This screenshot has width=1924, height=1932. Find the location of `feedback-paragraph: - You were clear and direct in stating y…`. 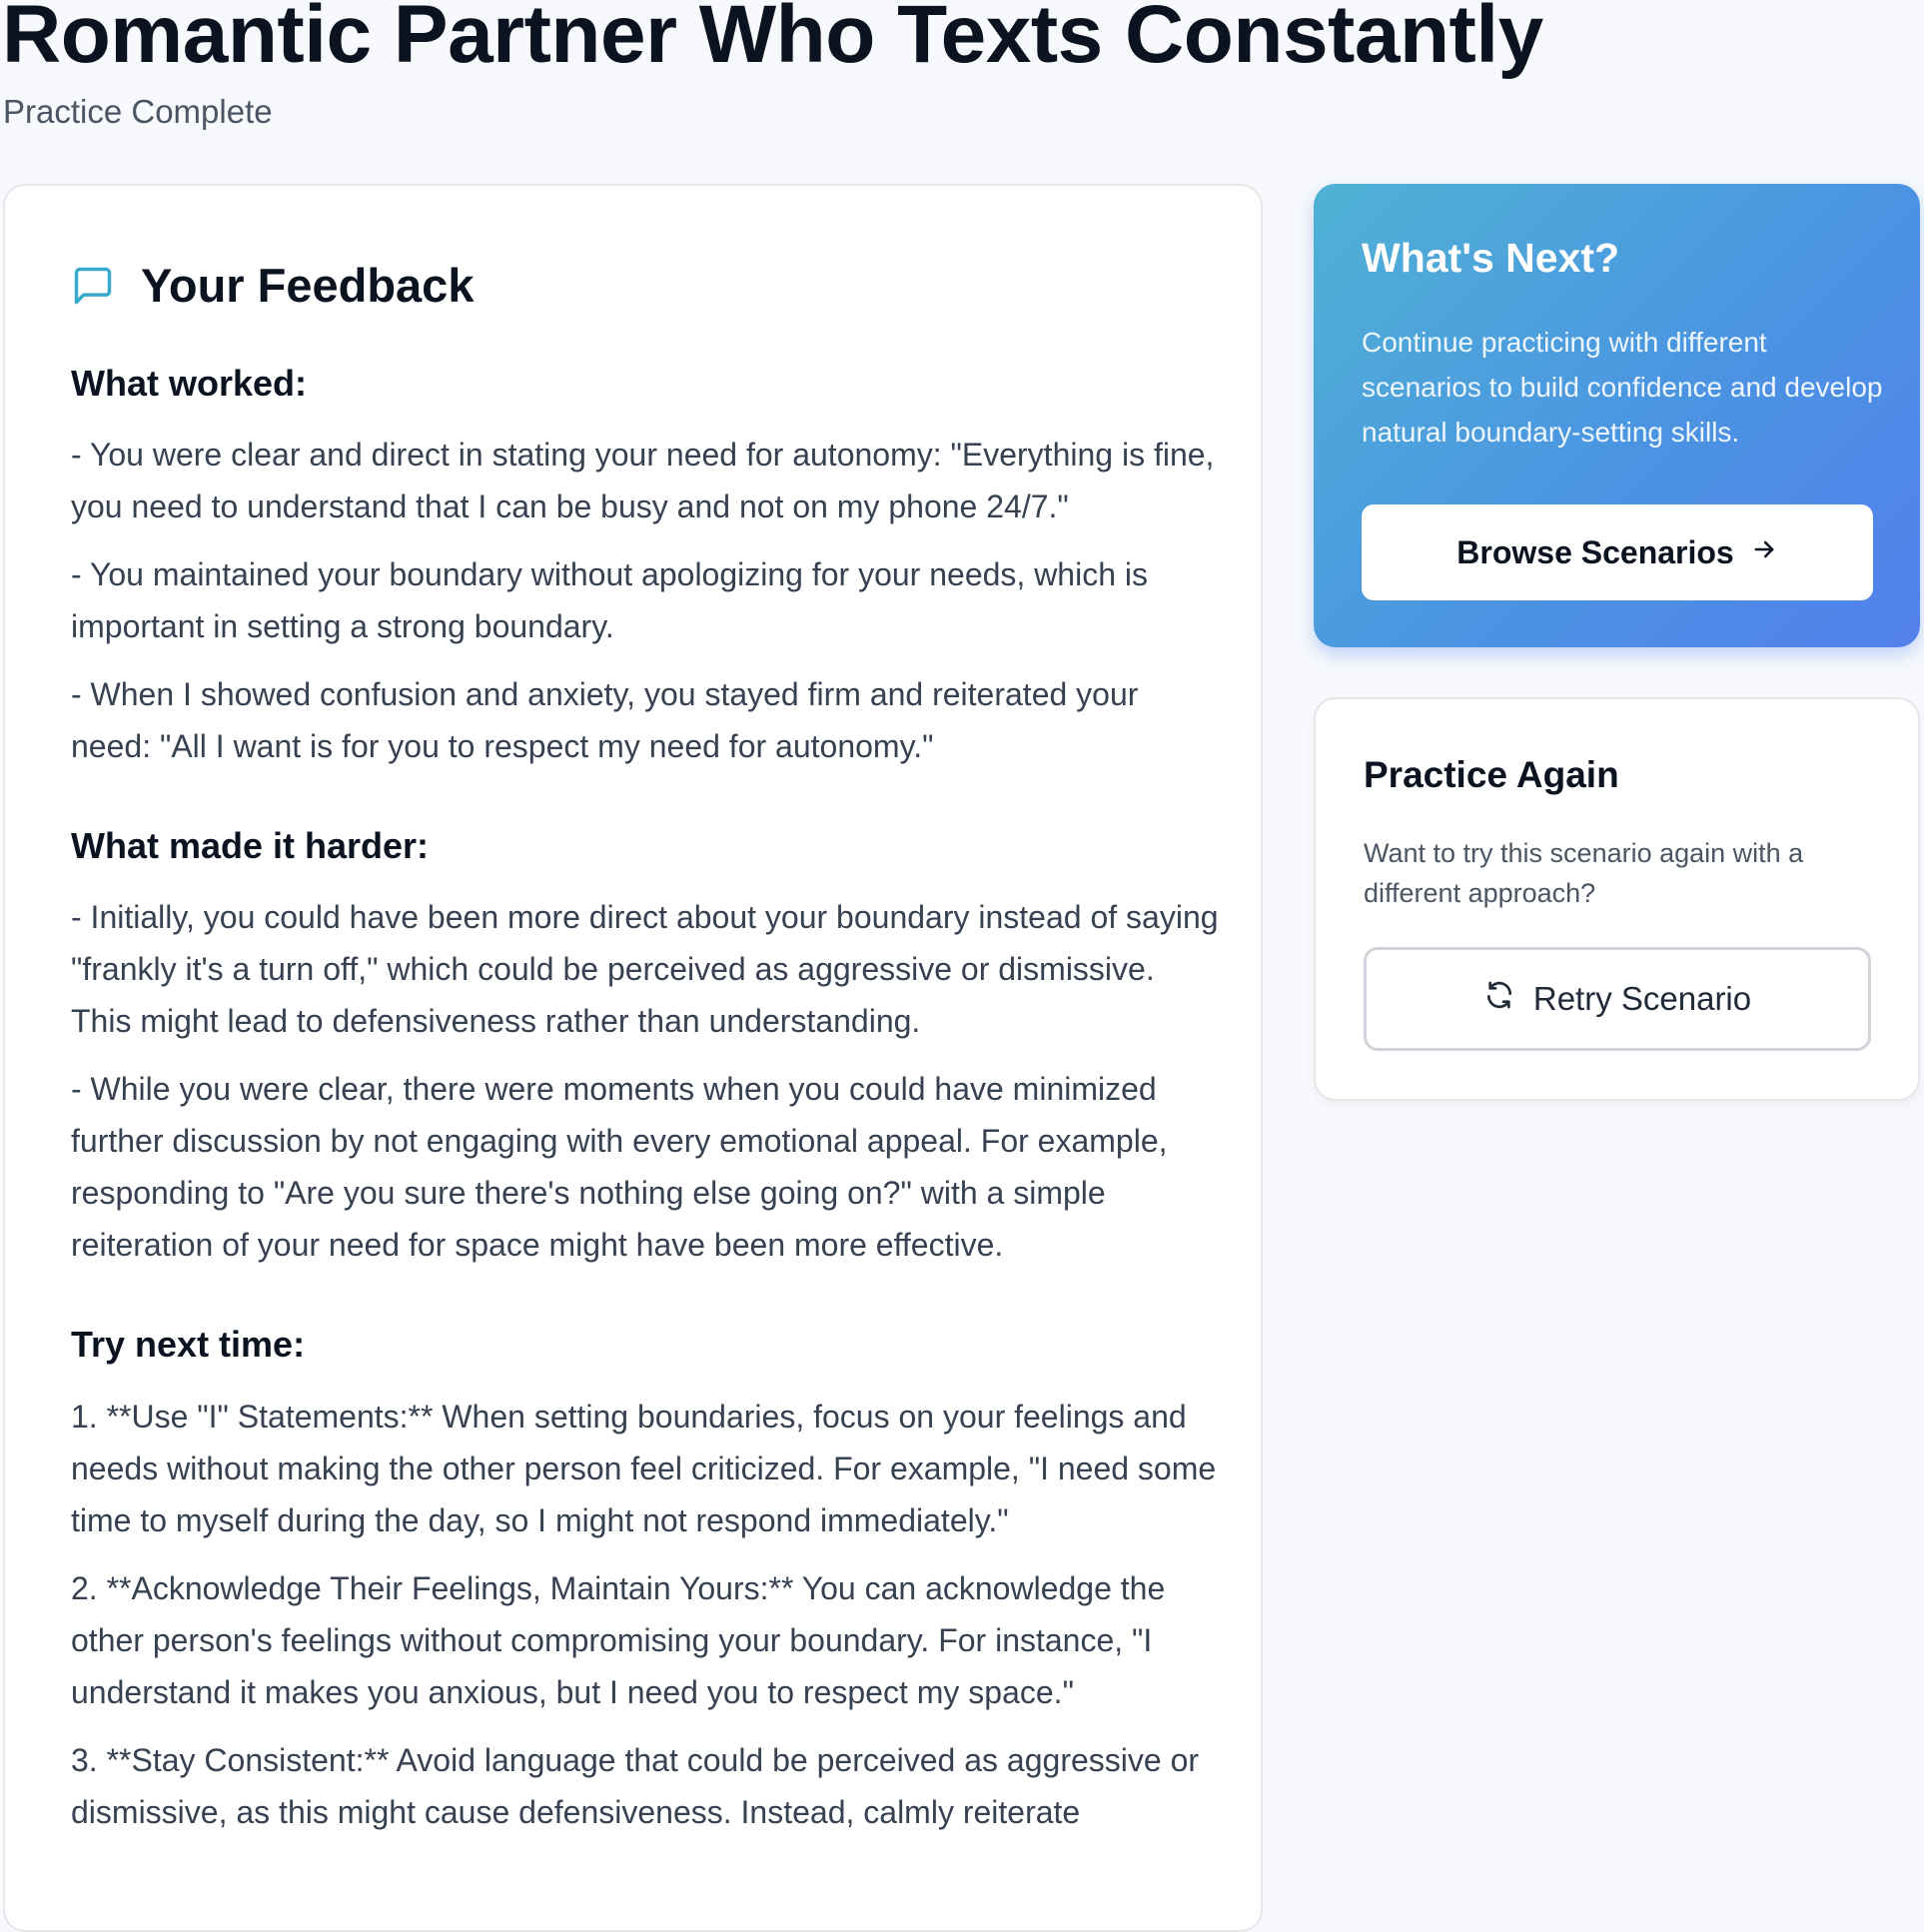

feedback-paragraph: - You were clear and direct in stating y… is located at coordinates (643, 481).